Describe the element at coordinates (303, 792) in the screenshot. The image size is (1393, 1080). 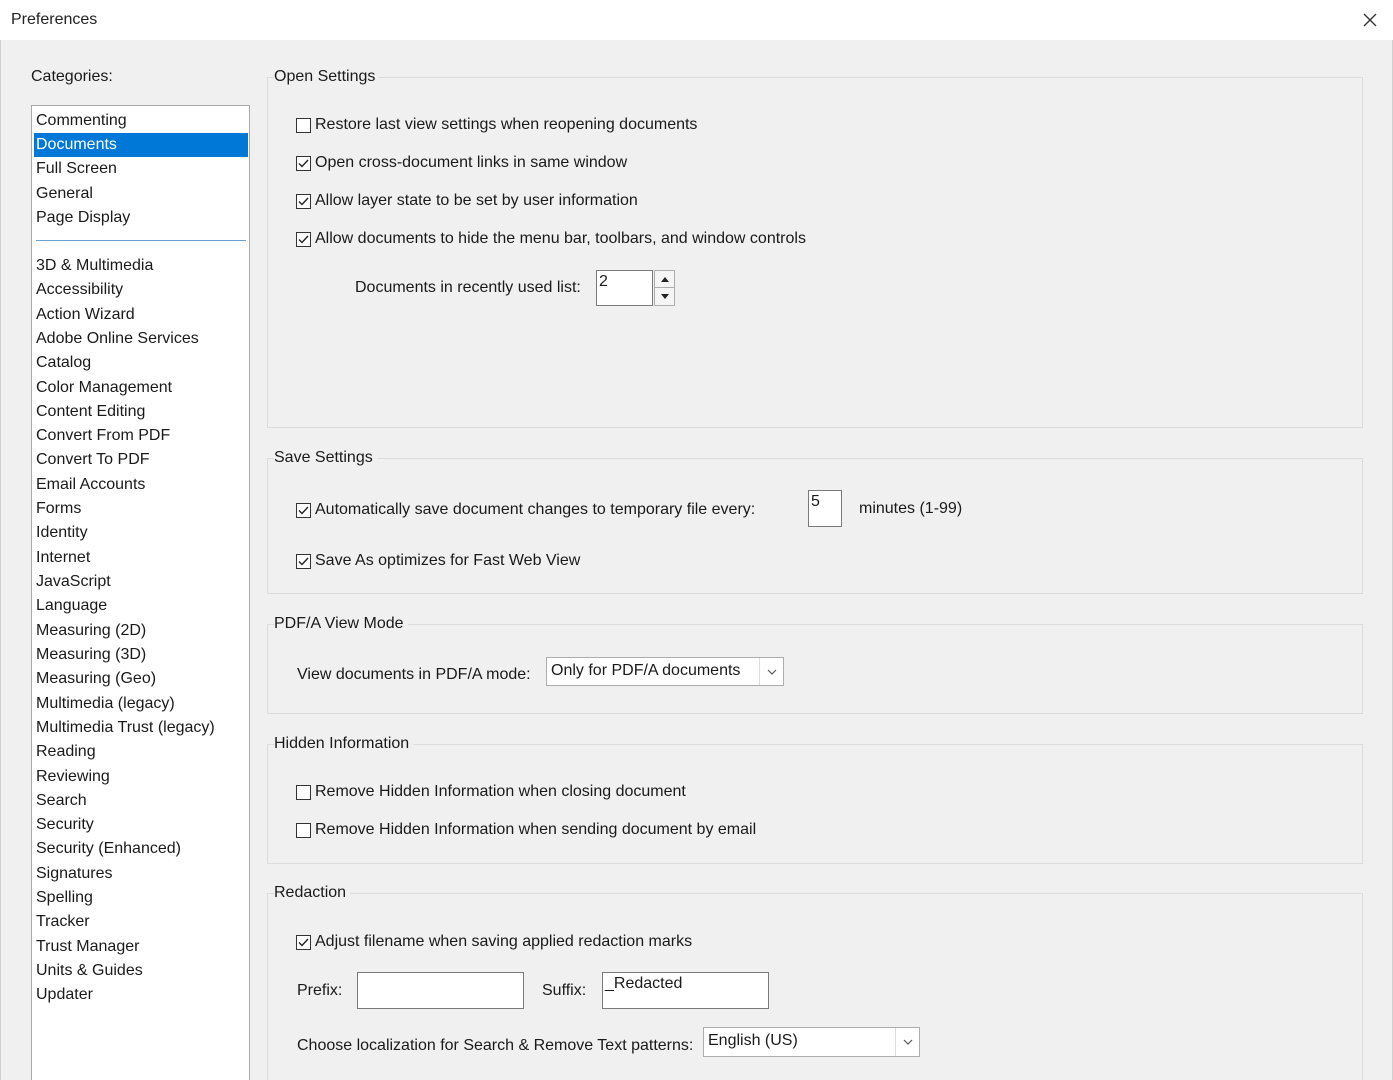
I see `remove-hidden-closing-checkbox` at that location.